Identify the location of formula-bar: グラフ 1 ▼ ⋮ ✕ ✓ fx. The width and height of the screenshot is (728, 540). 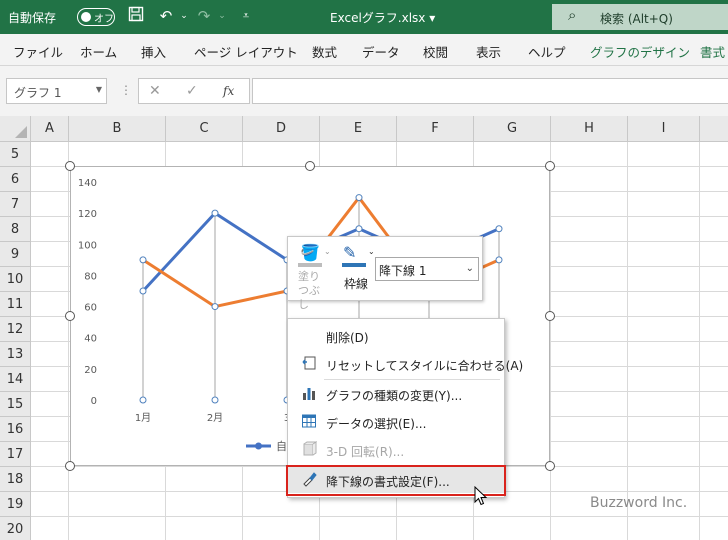
(364, 91).